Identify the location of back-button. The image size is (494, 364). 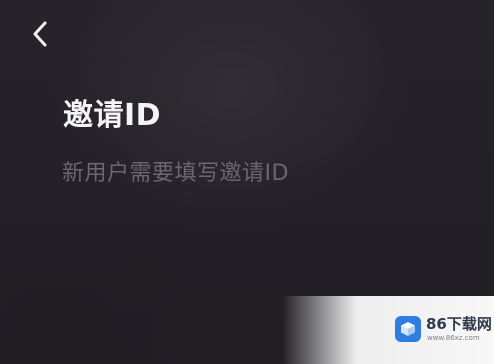
(40, 34).